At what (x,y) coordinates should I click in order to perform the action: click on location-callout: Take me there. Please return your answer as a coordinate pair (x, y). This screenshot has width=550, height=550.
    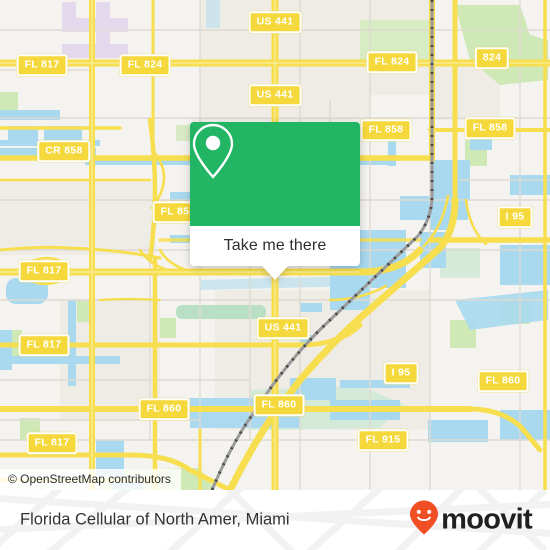
    Looking at the image, I should click on (275, 201).